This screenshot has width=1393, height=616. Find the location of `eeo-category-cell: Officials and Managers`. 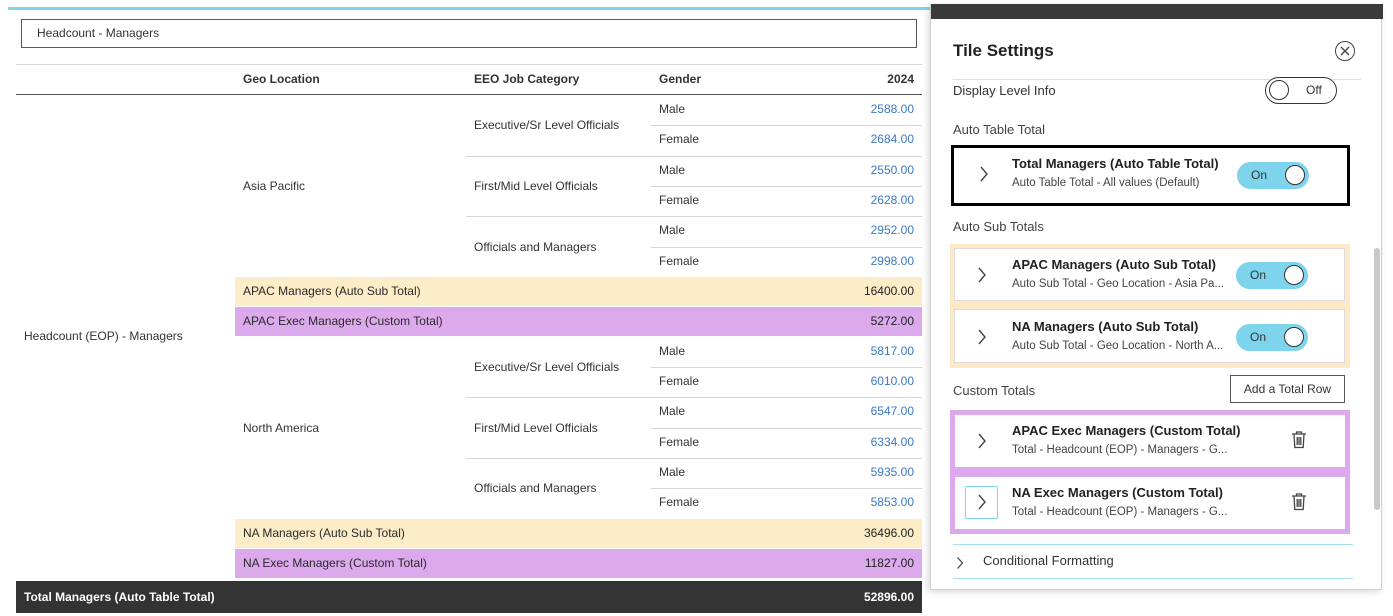

eeo-category-cell: Officials and Managers is located at coordinates (535, 488).